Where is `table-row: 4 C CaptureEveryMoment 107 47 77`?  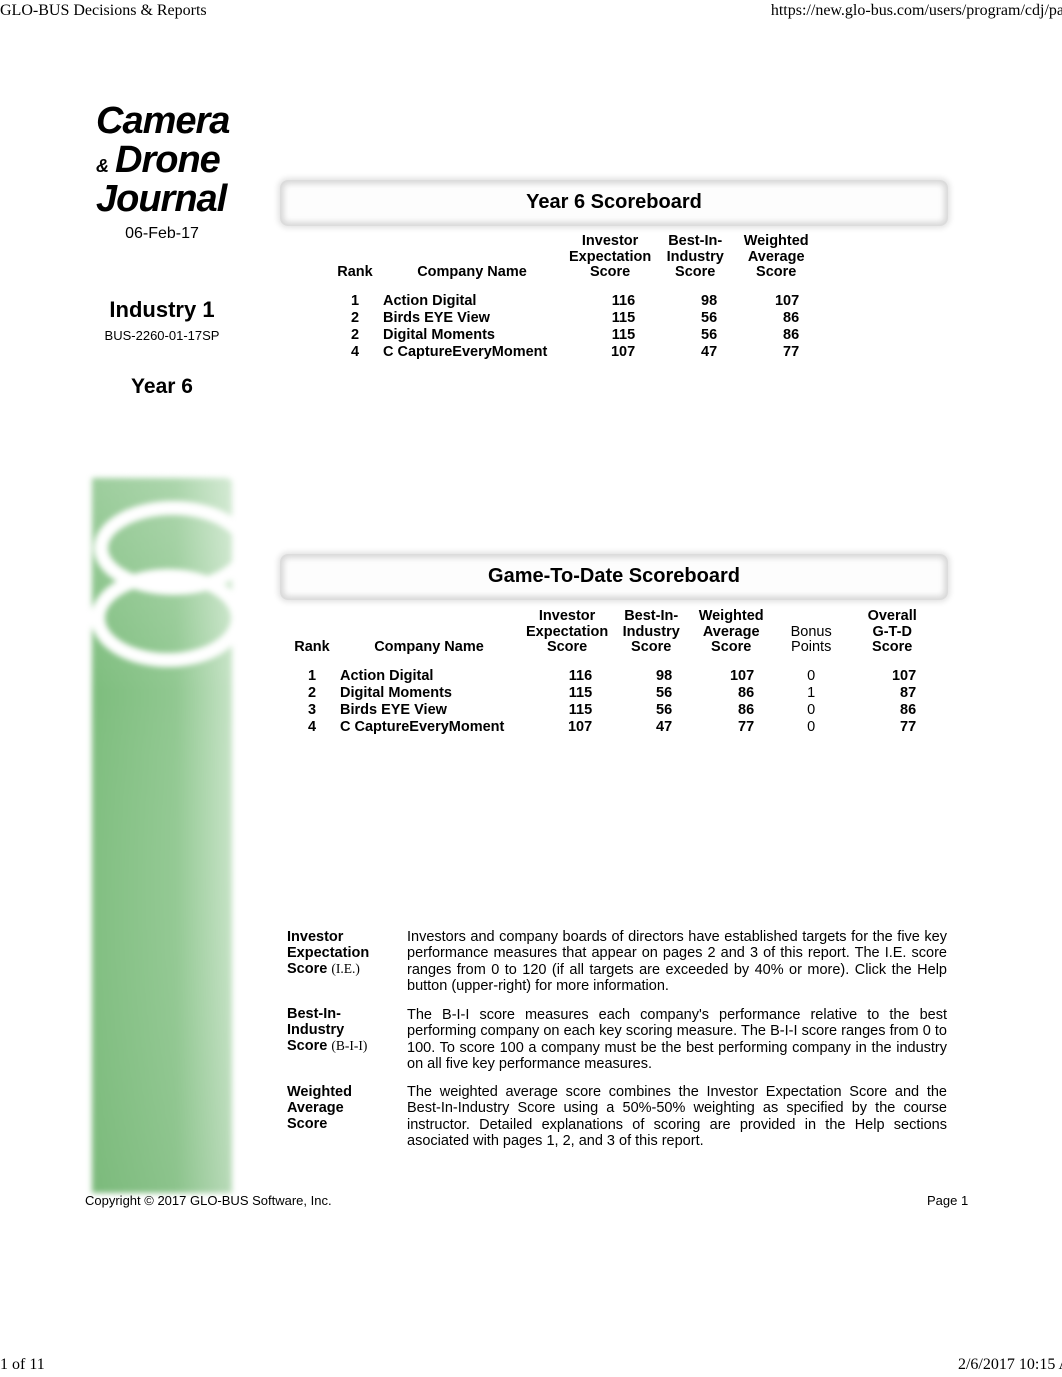
table-row: 4 C CaptureEveryMoment 107 47 77 is located at coordinates (574, 352).